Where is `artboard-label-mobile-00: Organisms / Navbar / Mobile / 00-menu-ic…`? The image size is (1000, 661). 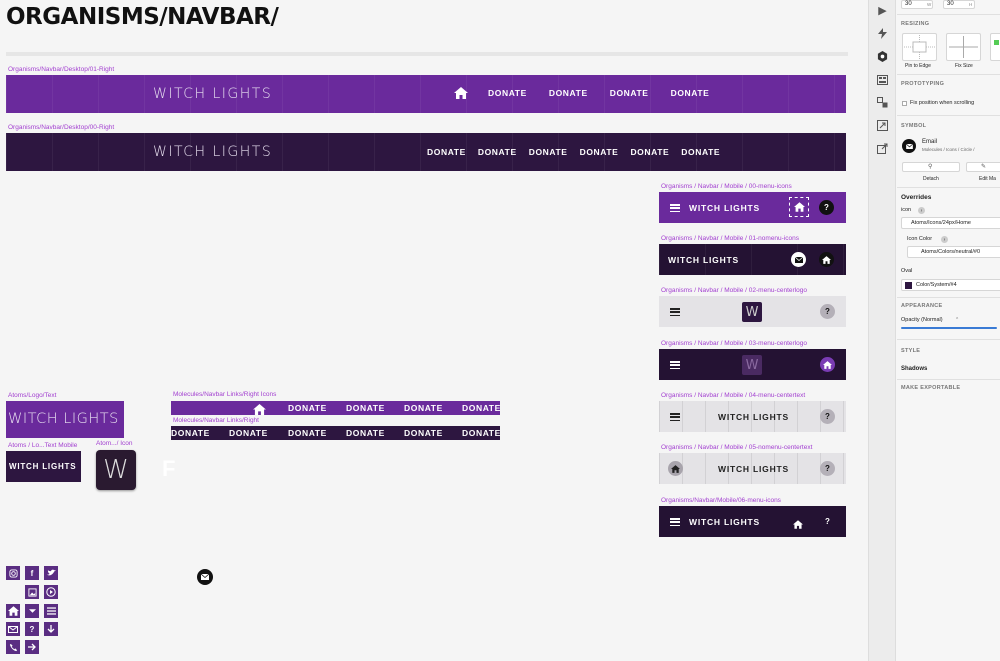 artboard-label-mobile-00: Organisms / Navbar / Mobile / 00-menu-ic… is located at coordinates (726, 186).